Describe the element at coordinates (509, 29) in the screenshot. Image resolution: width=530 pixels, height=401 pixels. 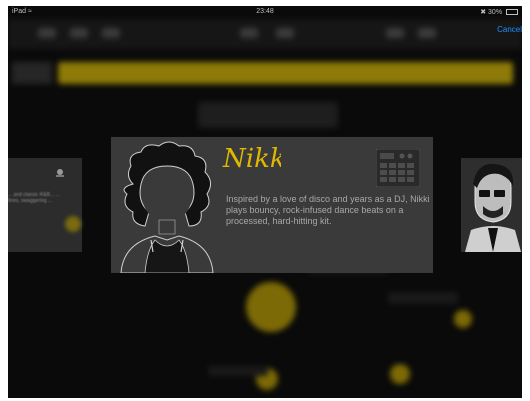
I see `cancel-button: Cancel` at that location.